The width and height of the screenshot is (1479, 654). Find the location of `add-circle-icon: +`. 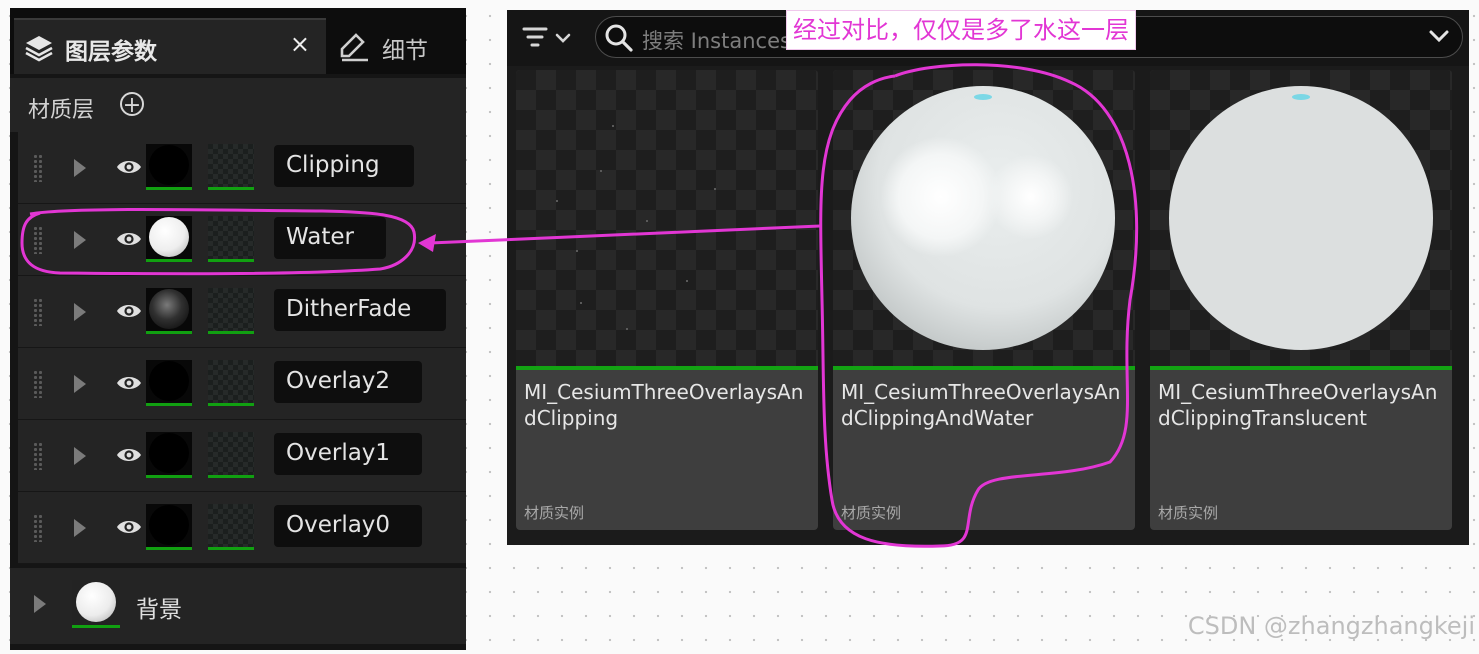

add-circle-icon: + is located at coordinates (132, 104).